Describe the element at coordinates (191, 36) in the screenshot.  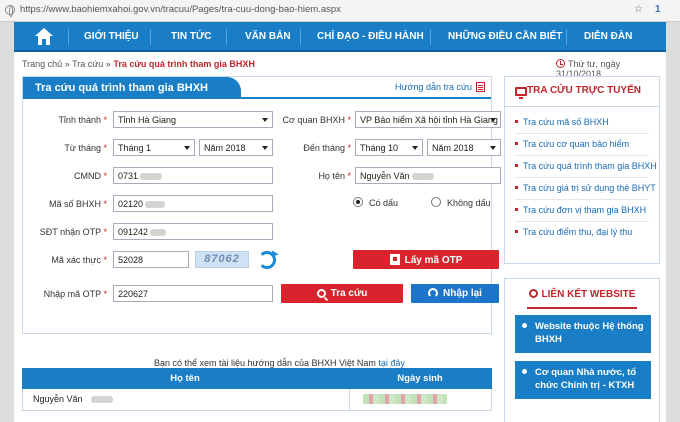
I see `nav-item-news: TIN TỨC` at that location.